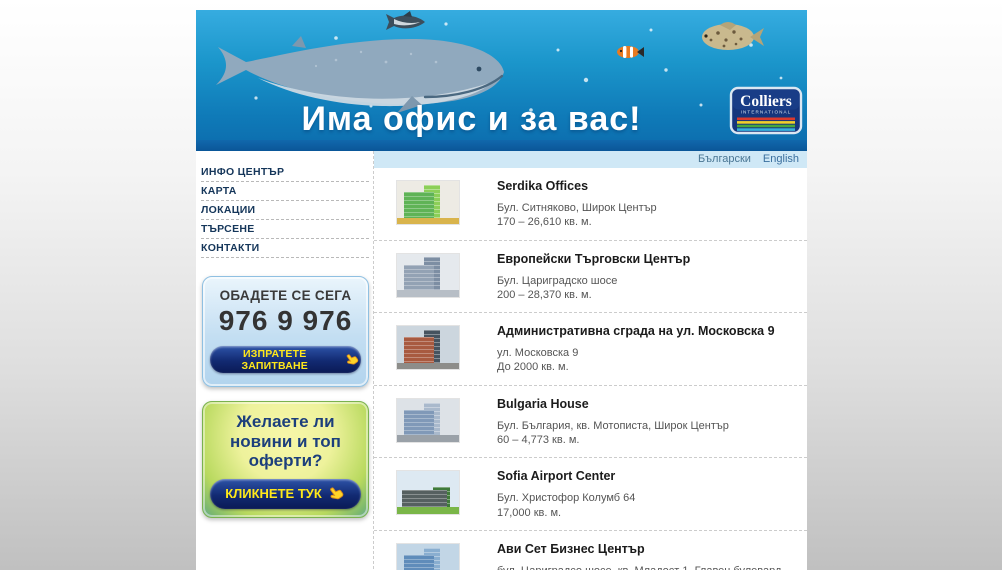 This screenshot has width=1002, height=570. I want to click on listing-address: Бул. Христофор Колумб 64, so click(566, 498).